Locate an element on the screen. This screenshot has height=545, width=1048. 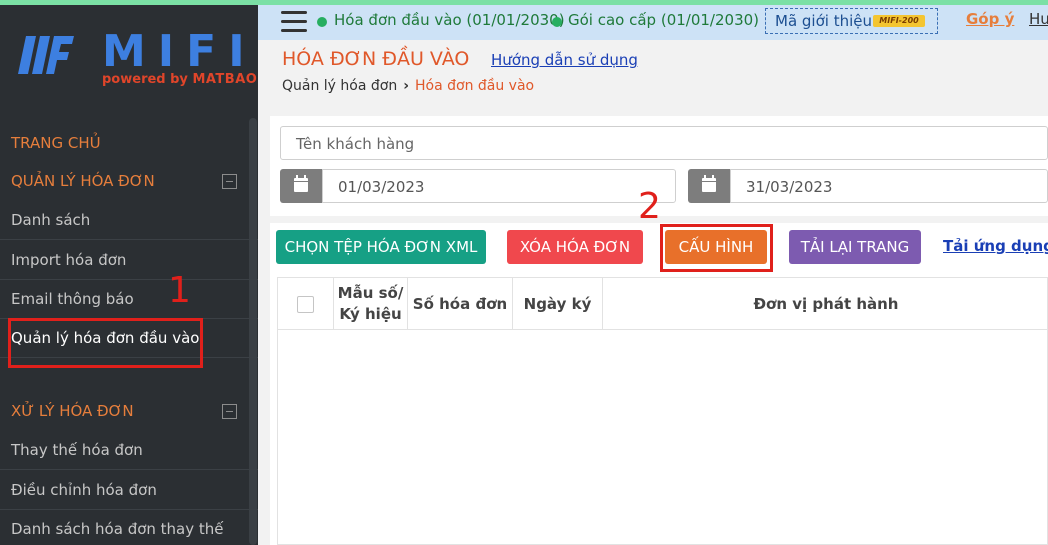
delete-invoice-button: XÓA HÓA ĐƠN is located at coordinates (575, 247).